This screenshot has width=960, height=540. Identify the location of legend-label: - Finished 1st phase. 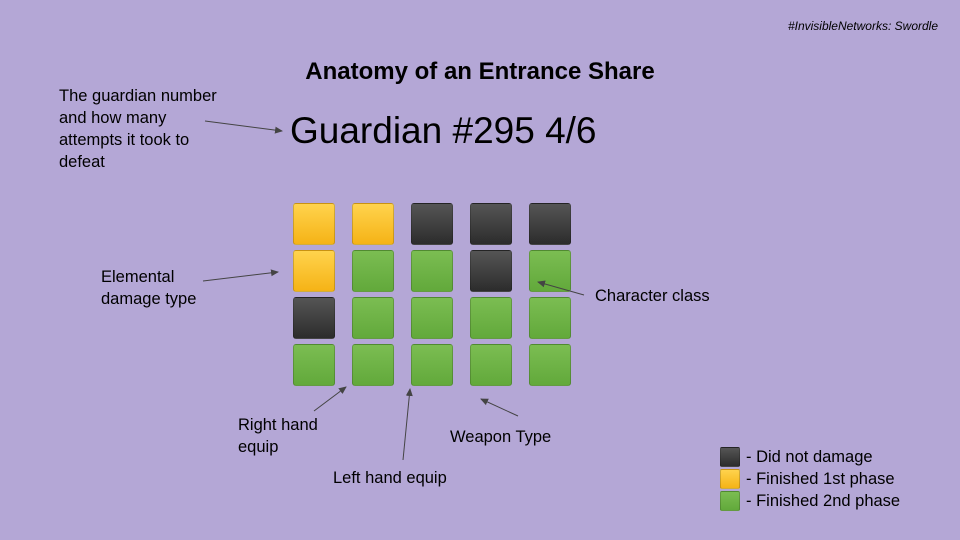
(820, 478).